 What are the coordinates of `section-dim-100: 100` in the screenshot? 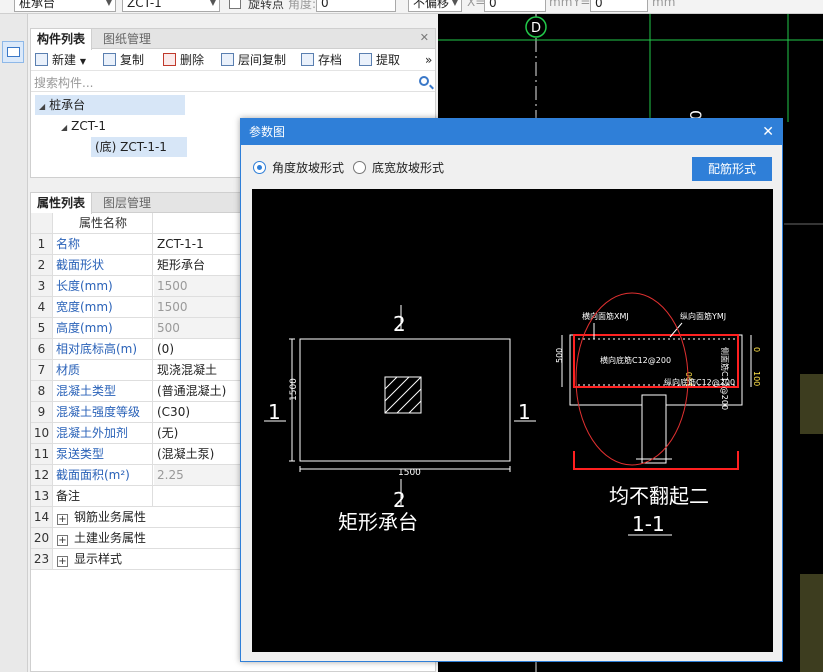 It's located at (756, 378).